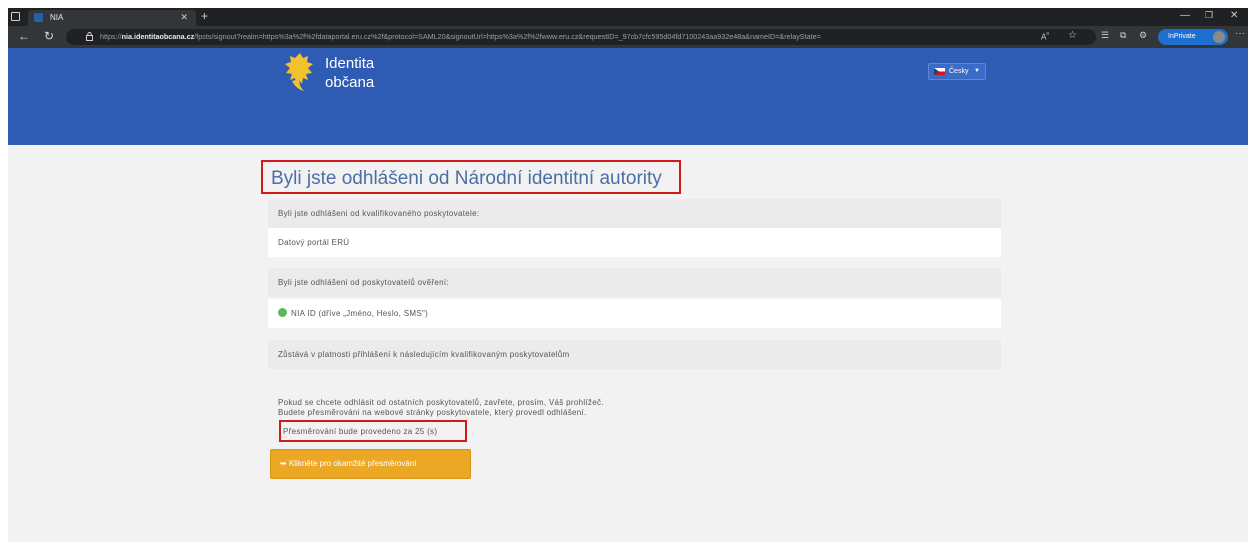 Image resolution: width=1248 pixels, height=542 pixels. I want to click on logo-title-line1: Identita, so click(350, 63).